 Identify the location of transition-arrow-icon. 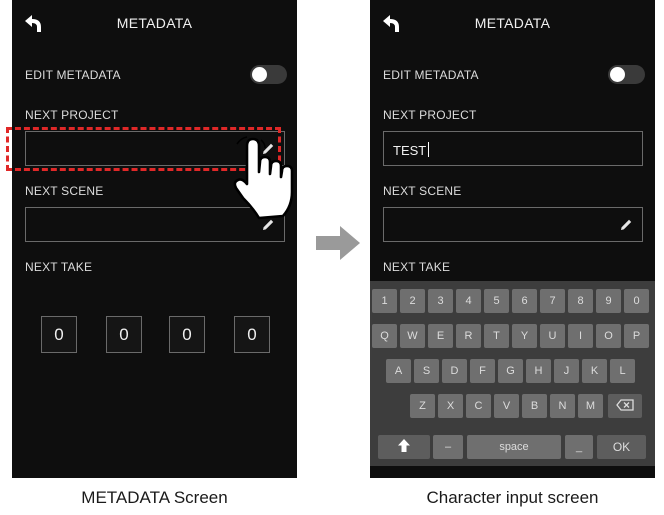
(338, 243).